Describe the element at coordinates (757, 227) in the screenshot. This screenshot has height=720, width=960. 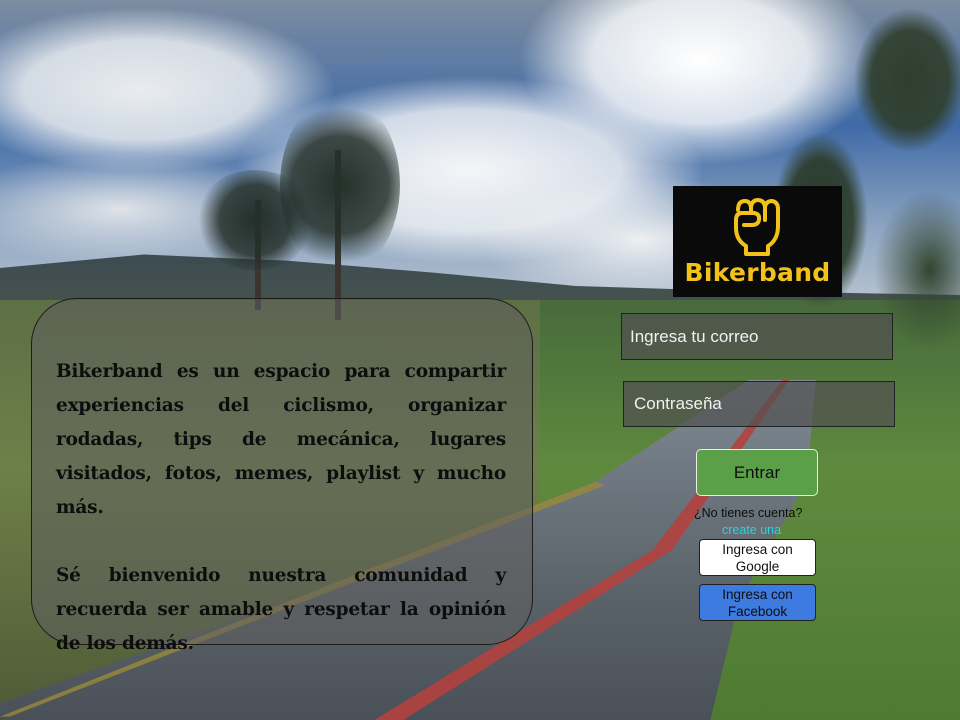
I see `raised-fist-icon` at that location.